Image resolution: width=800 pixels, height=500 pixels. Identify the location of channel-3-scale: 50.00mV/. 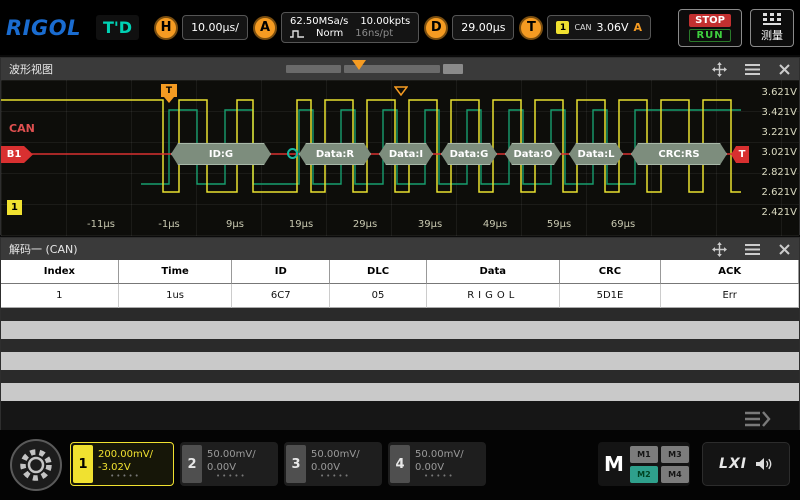
(335, 455).